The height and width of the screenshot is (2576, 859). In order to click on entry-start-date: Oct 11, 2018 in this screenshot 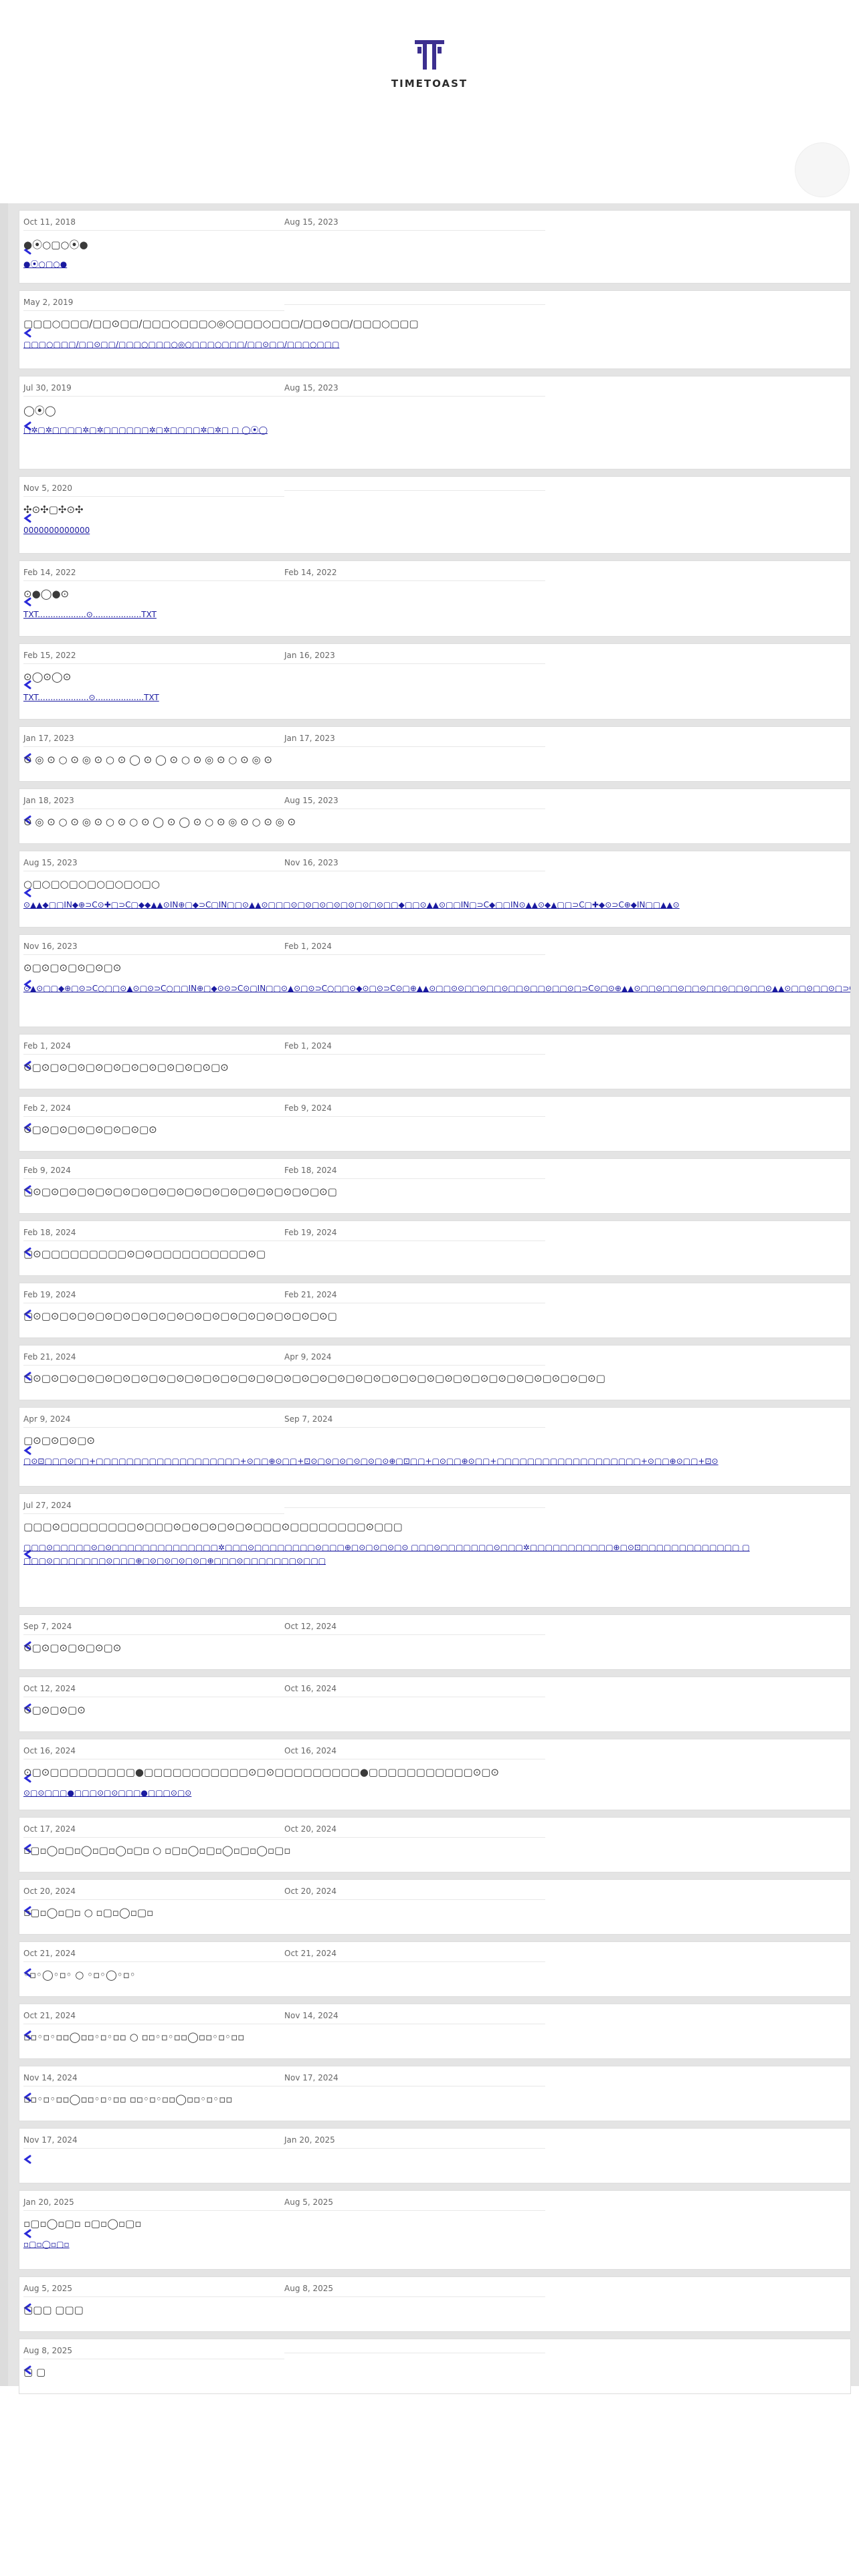, I will do `click(153, 224)`.